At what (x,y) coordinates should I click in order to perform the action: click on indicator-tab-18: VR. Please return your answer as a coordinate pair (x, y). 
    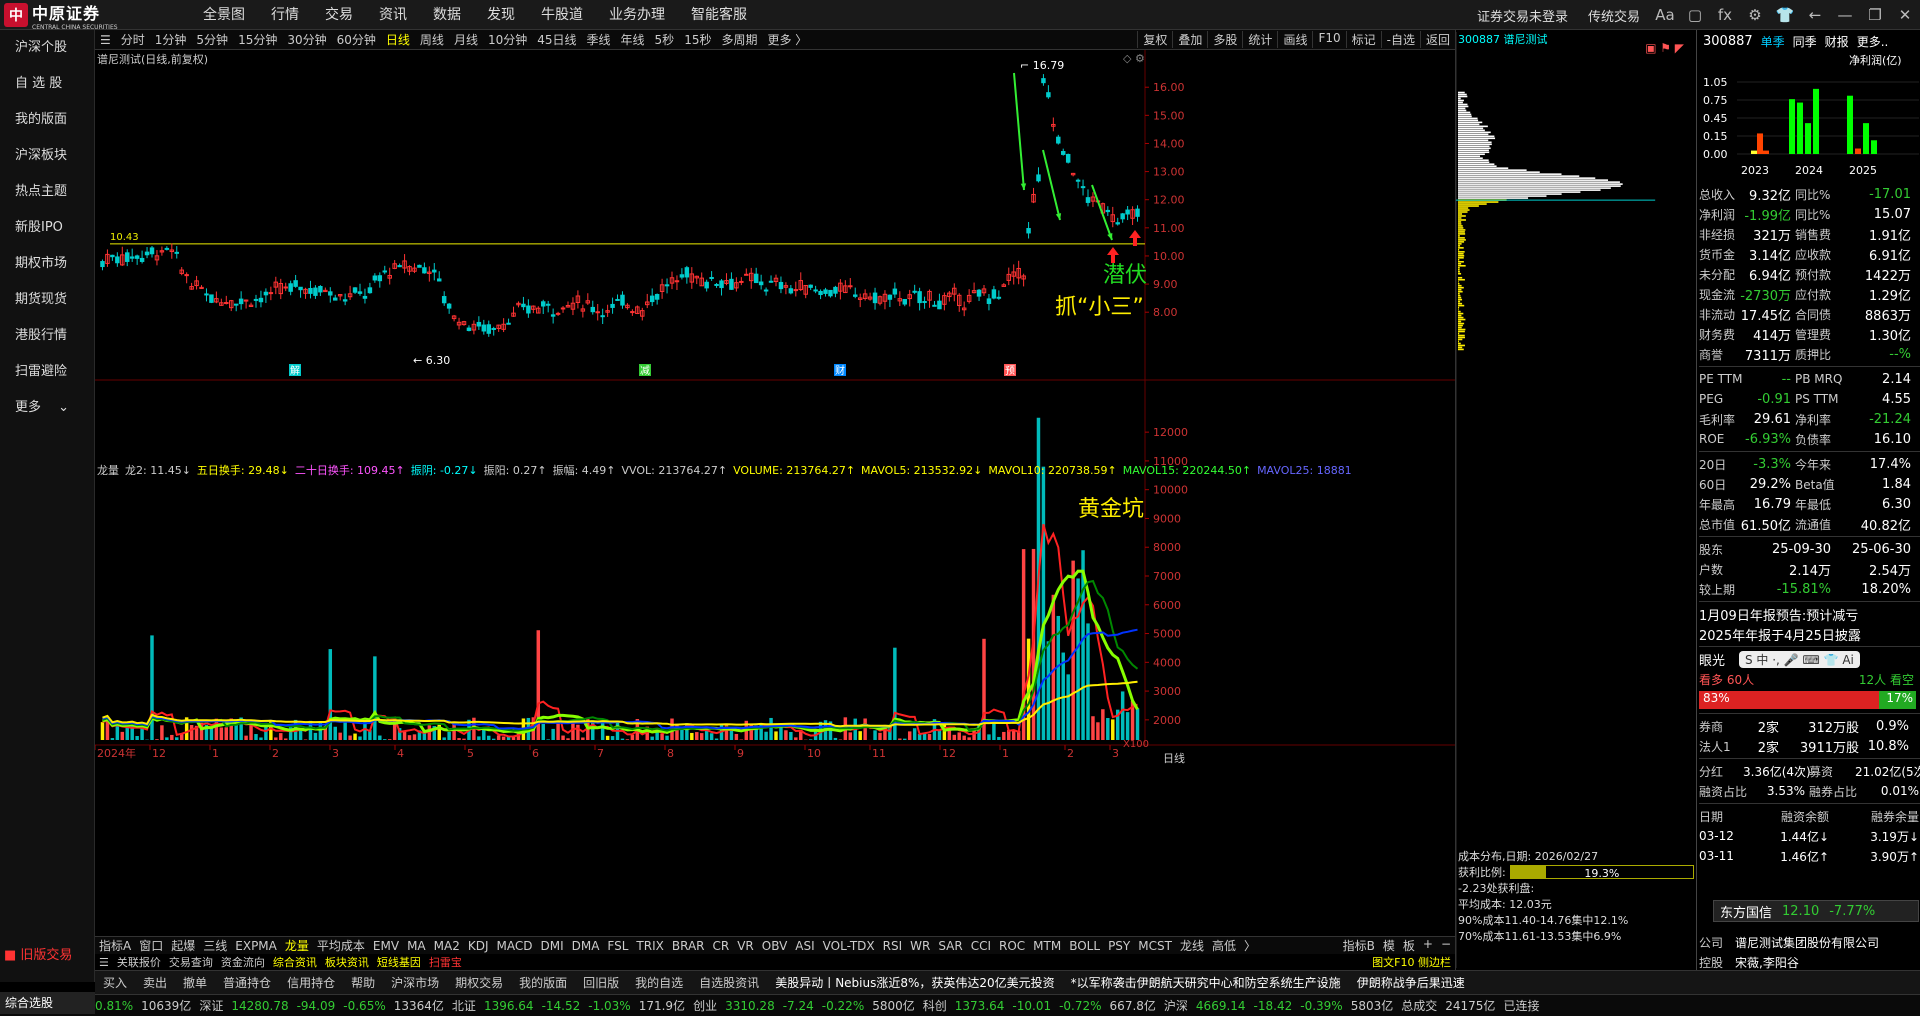
    Looking at the image, I should click on (745, 946).